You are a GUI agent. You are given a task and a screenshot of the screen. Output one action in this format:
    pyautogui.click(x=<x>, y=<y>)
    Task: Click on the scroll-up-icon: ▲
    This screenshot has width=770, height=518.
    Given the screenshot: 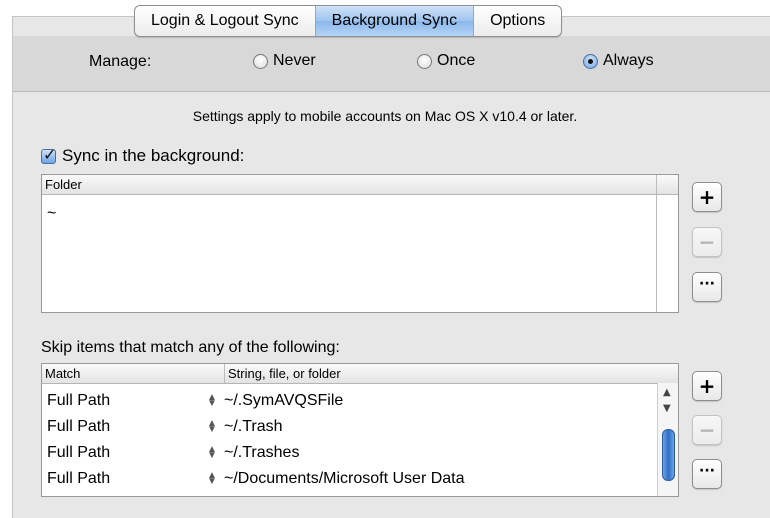 What is the action you would take?
    pyautogui.click(x=667, y=392)
    